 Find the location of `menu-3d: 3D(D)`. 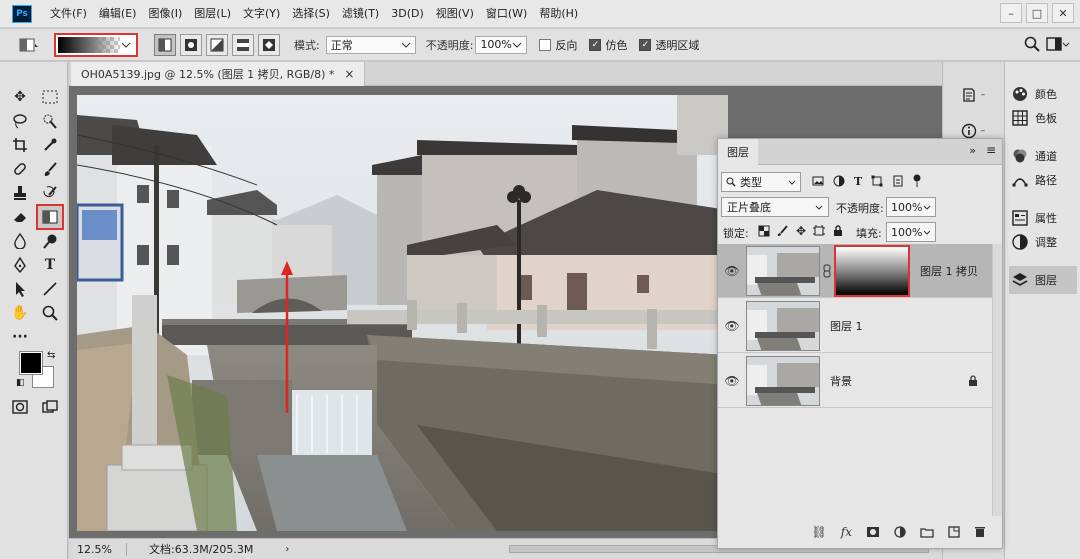

menu-3d: 3D(D) is located at coordinates (407, 14).